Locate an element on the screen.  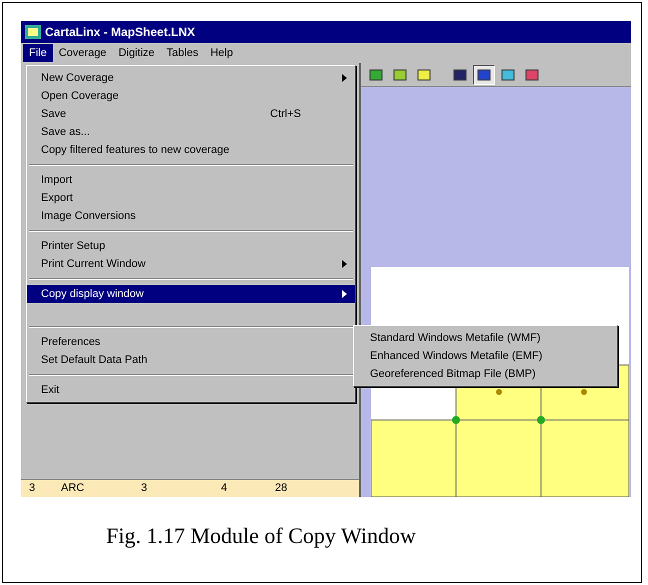
table-cell-text: ARC is located at coordinates (73, 488).